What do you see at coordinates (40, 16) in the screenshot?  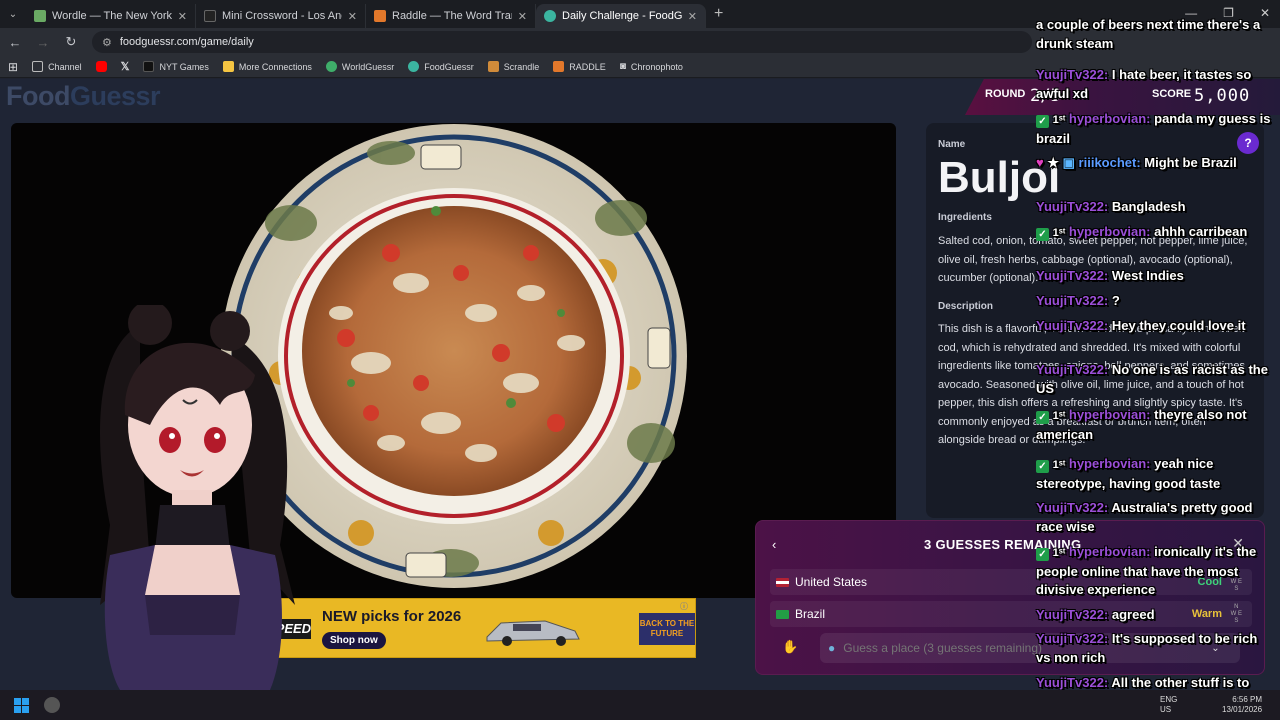 I see `wordle-favicon-icon` at bounding box center [40, 16].